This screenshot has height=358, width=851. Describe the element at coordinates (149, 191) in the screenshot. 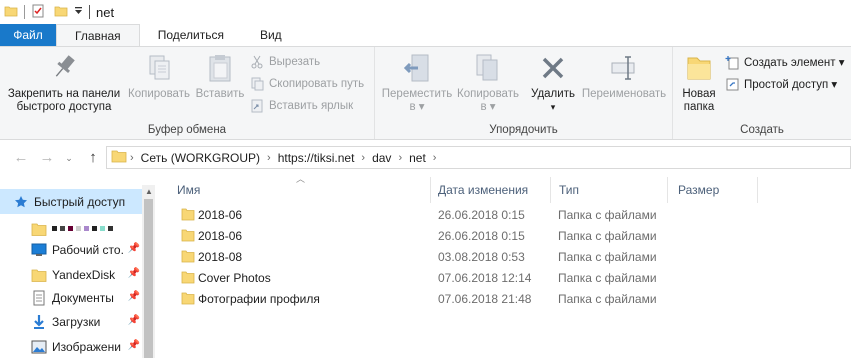

I see `scroll-up-arrow-icon: ▲` at that location.